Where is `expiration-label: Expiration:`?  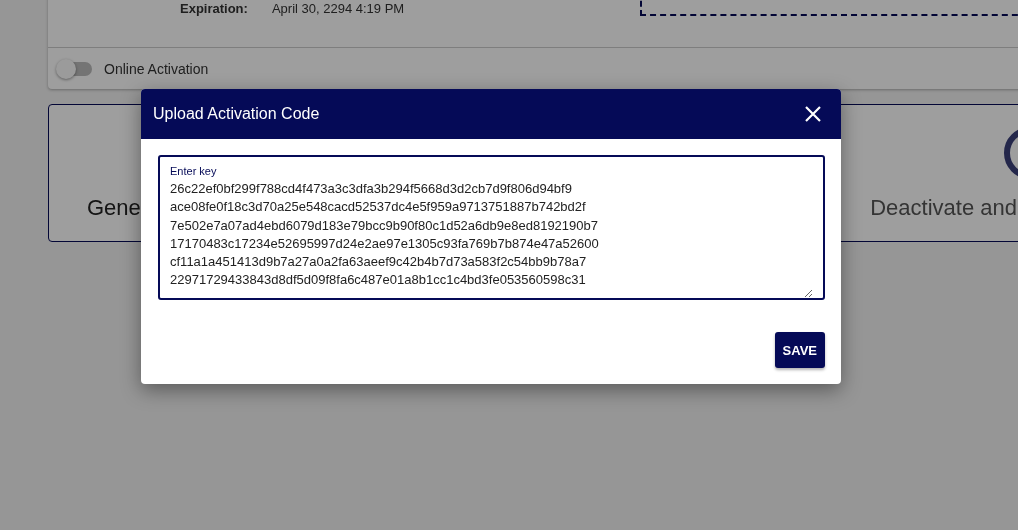 expiration-label: Expiration: is located at coordinates (214, 8).